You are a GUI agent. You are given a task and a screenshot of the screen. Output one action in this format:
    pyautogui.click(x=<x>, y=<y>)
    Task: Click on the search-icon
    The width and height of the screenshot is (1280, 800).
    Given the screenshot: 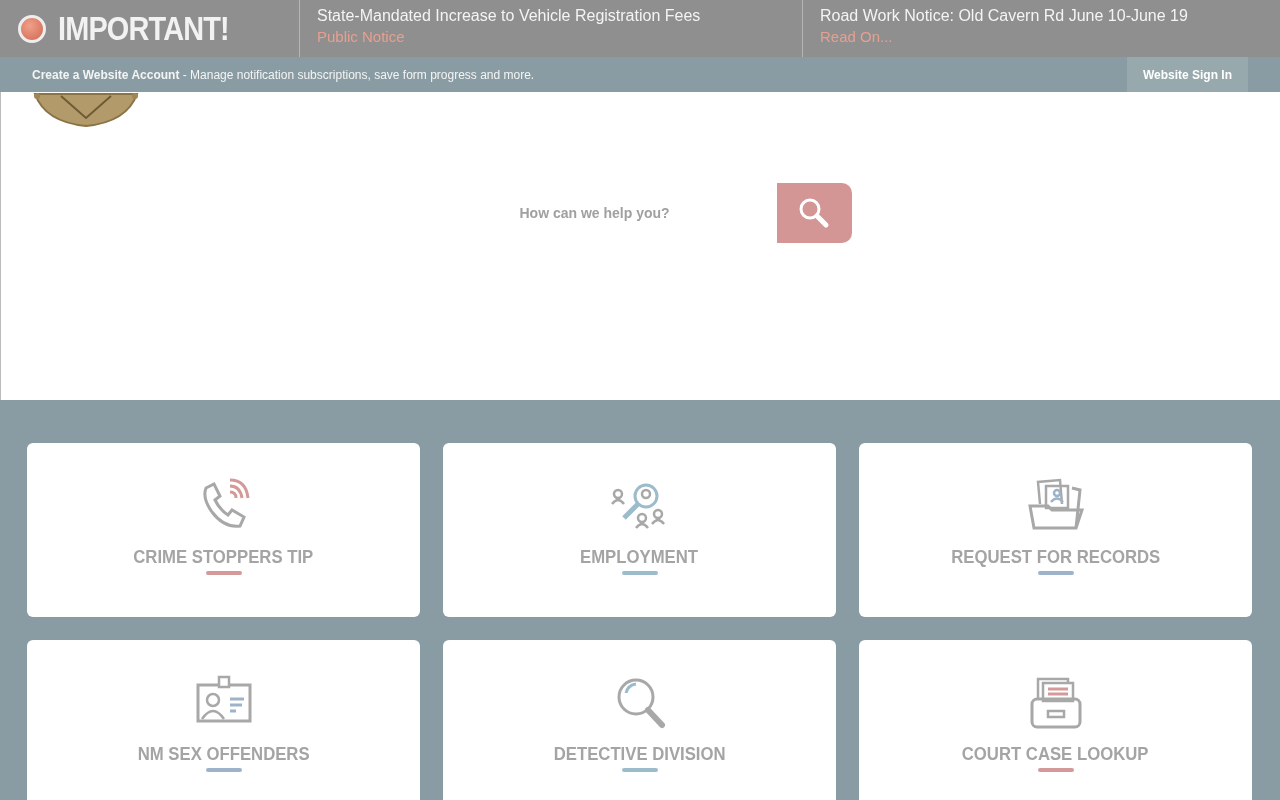 What is the action you would take?
    pyautogui.click(x=814, y=213)
    